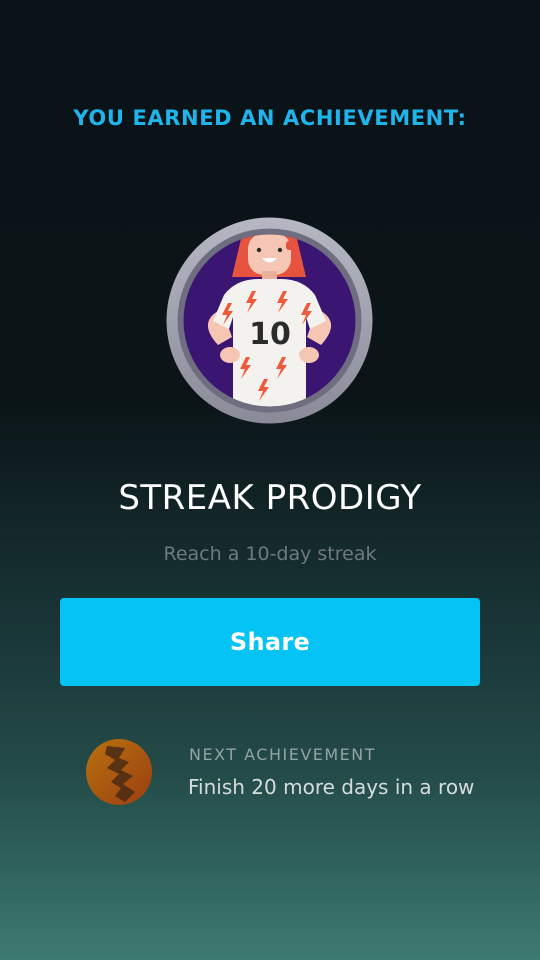  Describe the element at coordinates (331, 787) in the screenshot. I see `next-achievement-description: Finish 20 more days in a row` at that location.